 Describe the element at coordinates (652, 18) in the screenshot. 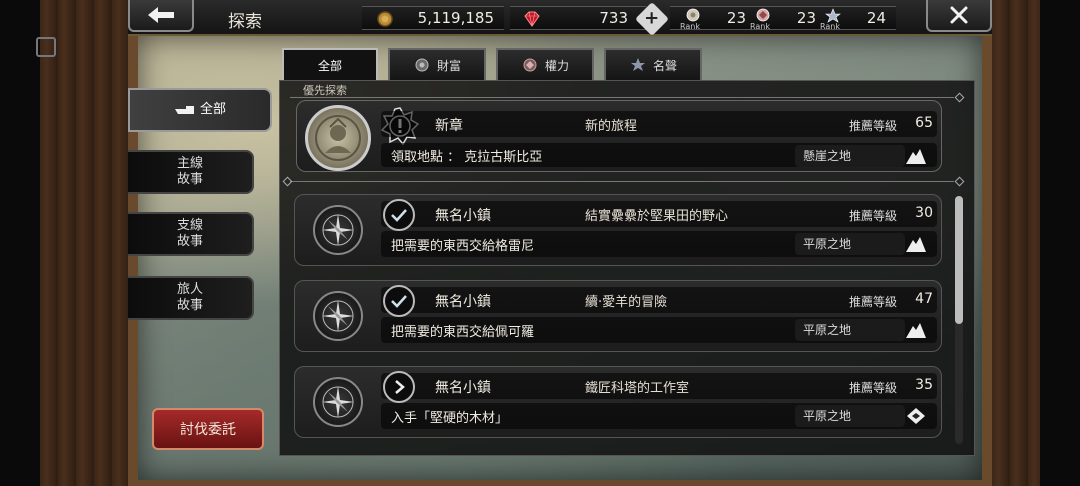

I see `plus-icon: +` at that location.